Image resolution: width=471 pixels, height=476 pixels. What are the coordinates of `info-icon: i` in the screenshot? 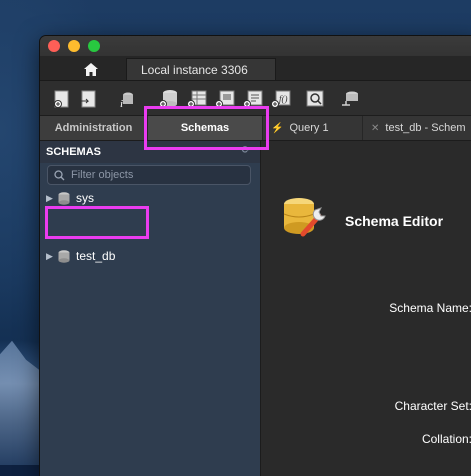 It's located at (126, 101).